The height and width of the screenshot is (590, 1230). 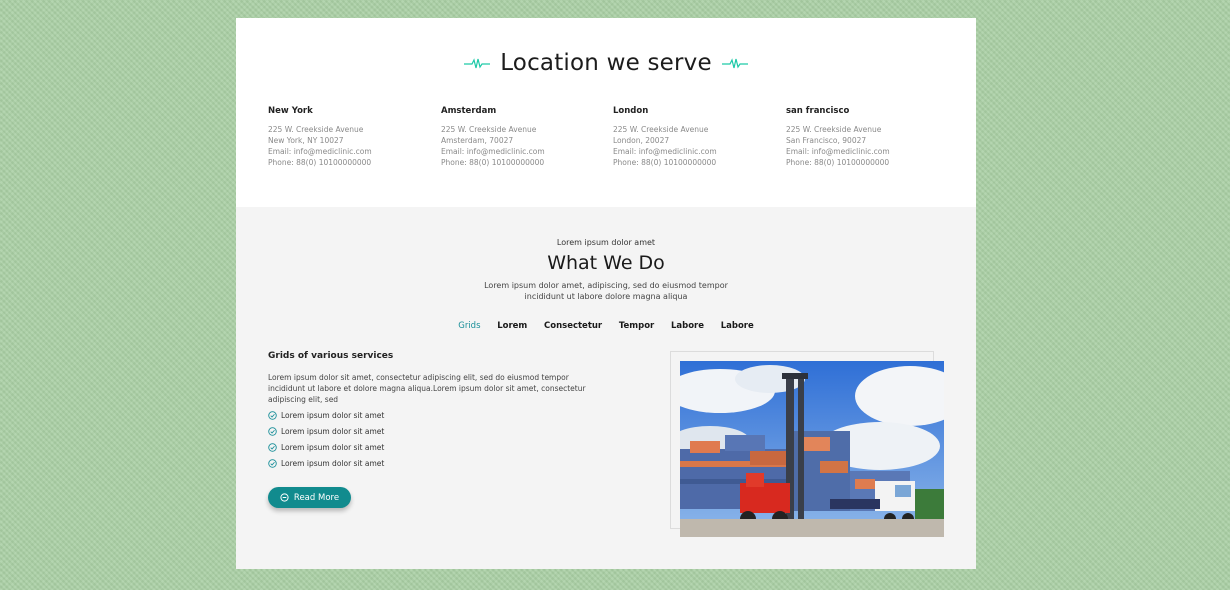 I want to click on location-city-line: Amsterdam, 70027, so click(x=477, y=140).